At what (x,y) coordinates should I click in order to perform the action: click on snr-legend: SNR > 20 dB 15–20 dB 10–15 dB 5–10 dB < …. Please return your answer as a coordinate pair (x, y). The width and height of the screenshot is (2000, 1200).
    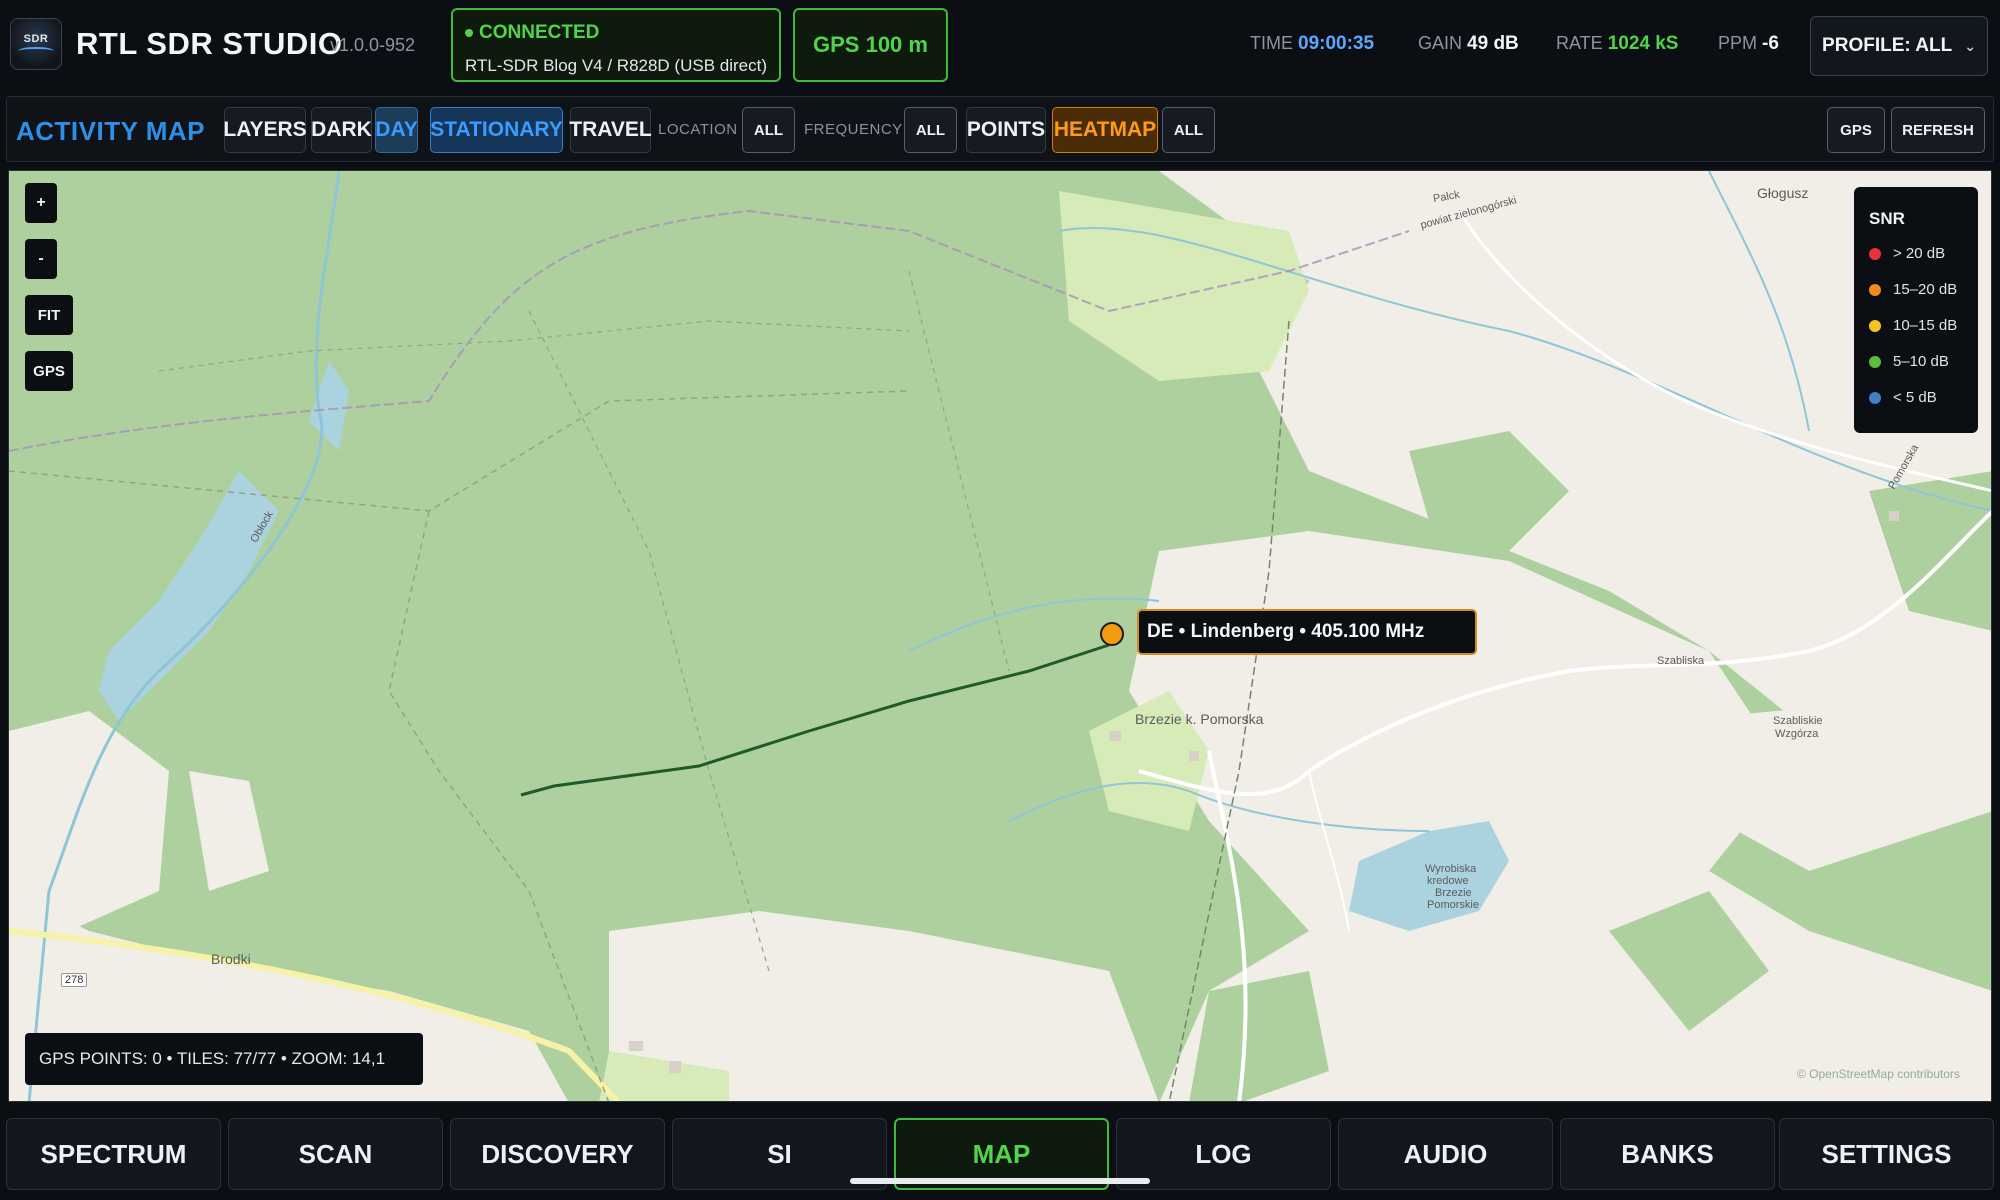
    Looking at the image, I should click on (1916, 310).